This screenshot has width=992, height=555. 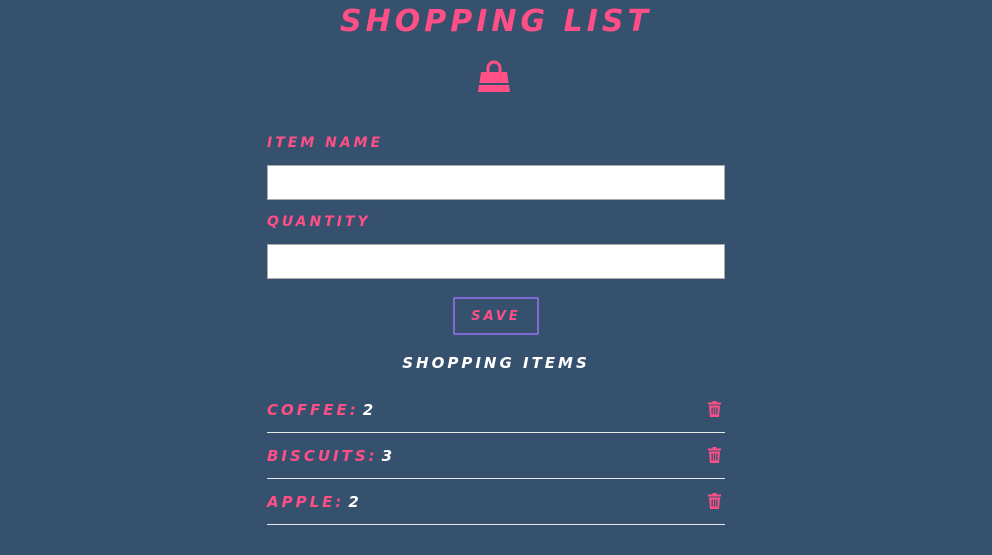 What do you see at coordinates (313, 410) in the screenshot?
I see `item-name: Coffee:` at bounding box center [313, 410].